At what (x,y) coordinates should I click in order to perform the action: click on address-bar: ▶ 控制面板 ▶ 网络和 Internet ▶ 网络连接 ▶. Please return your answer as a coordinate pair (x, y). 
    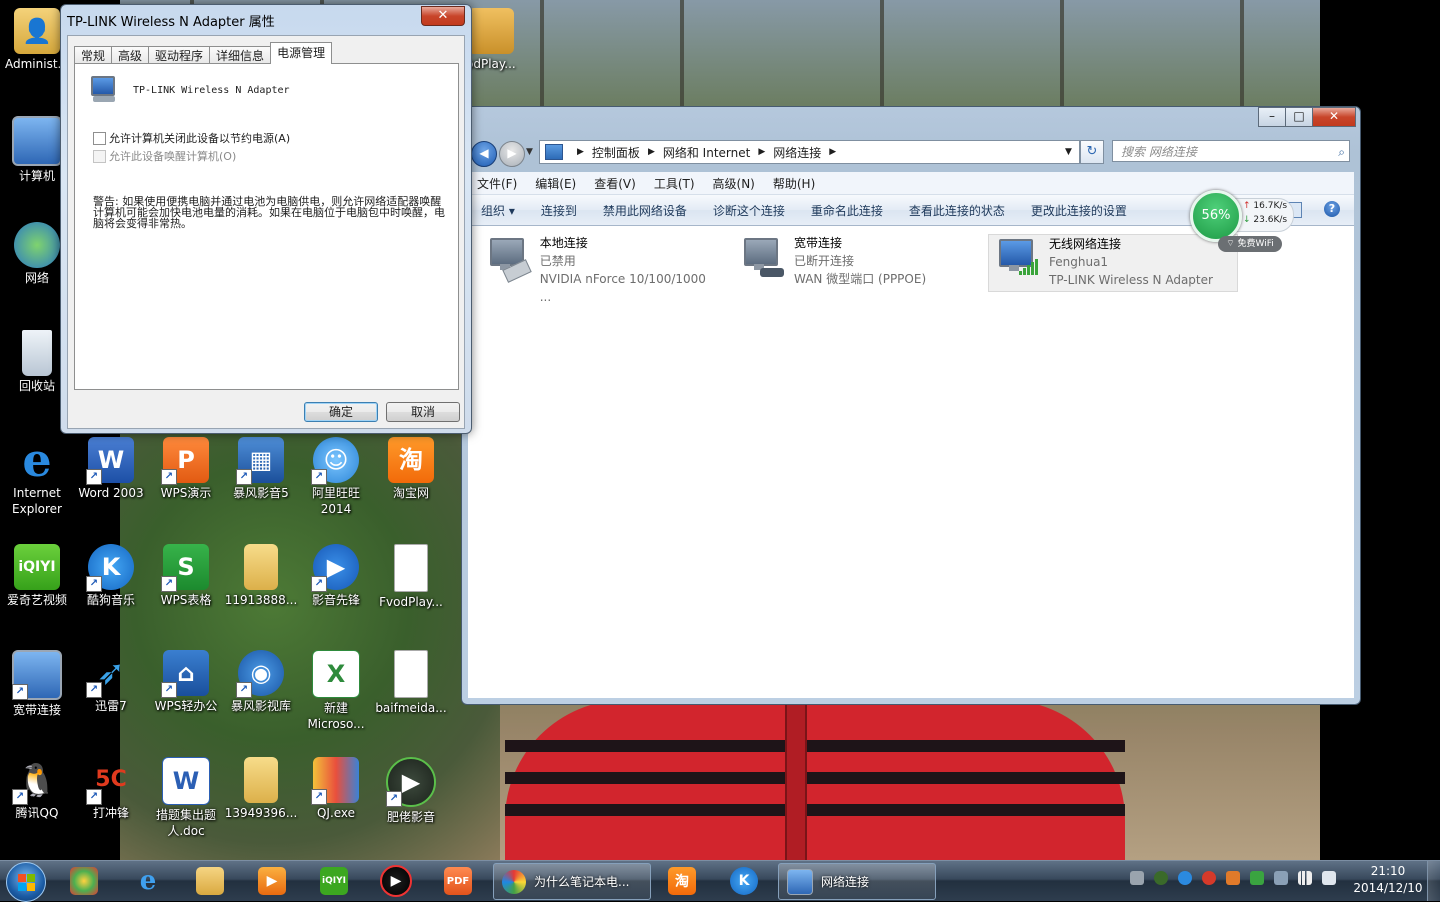
    Looking at the image, I should click on (809, 152).